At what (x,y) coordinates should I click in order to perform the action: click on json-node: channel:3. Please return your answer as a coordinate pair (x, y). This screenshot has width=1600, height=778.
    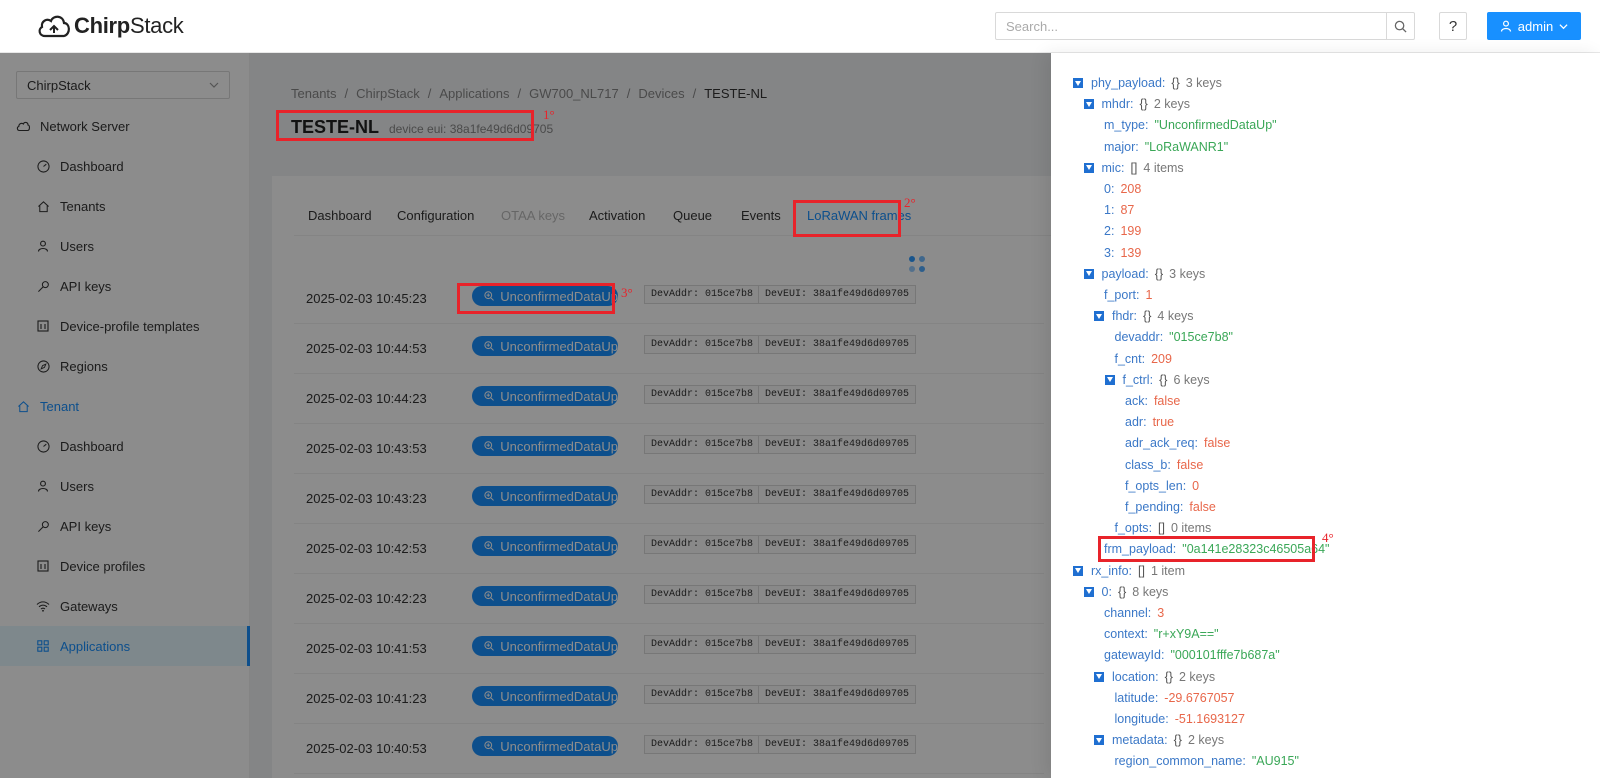
    Looking at the image, I should click on (1134, 613).